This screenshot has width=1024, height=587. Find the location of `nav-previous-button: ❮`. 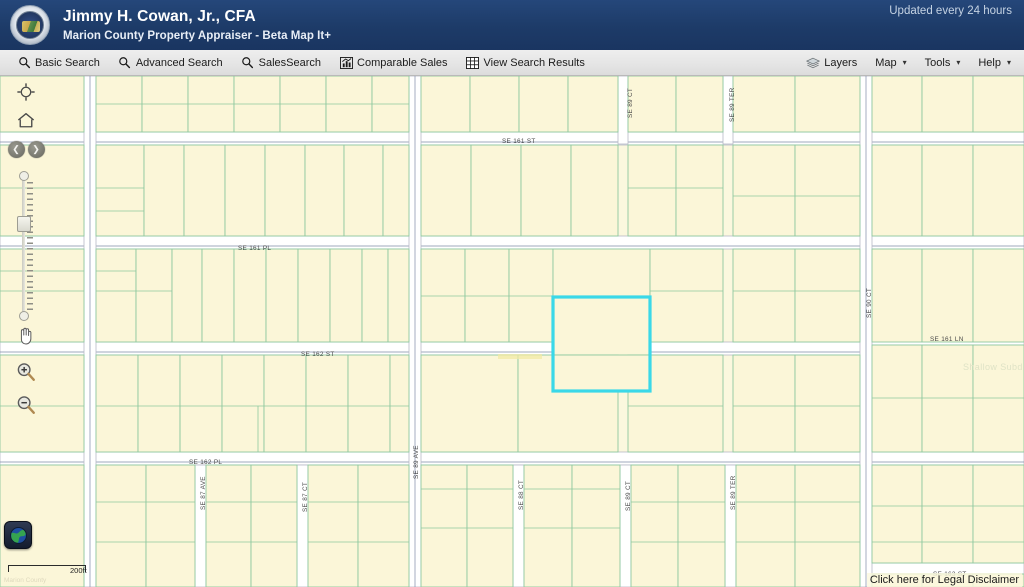

nav-previous-button: ❮ is located at coordinates (16, 149).